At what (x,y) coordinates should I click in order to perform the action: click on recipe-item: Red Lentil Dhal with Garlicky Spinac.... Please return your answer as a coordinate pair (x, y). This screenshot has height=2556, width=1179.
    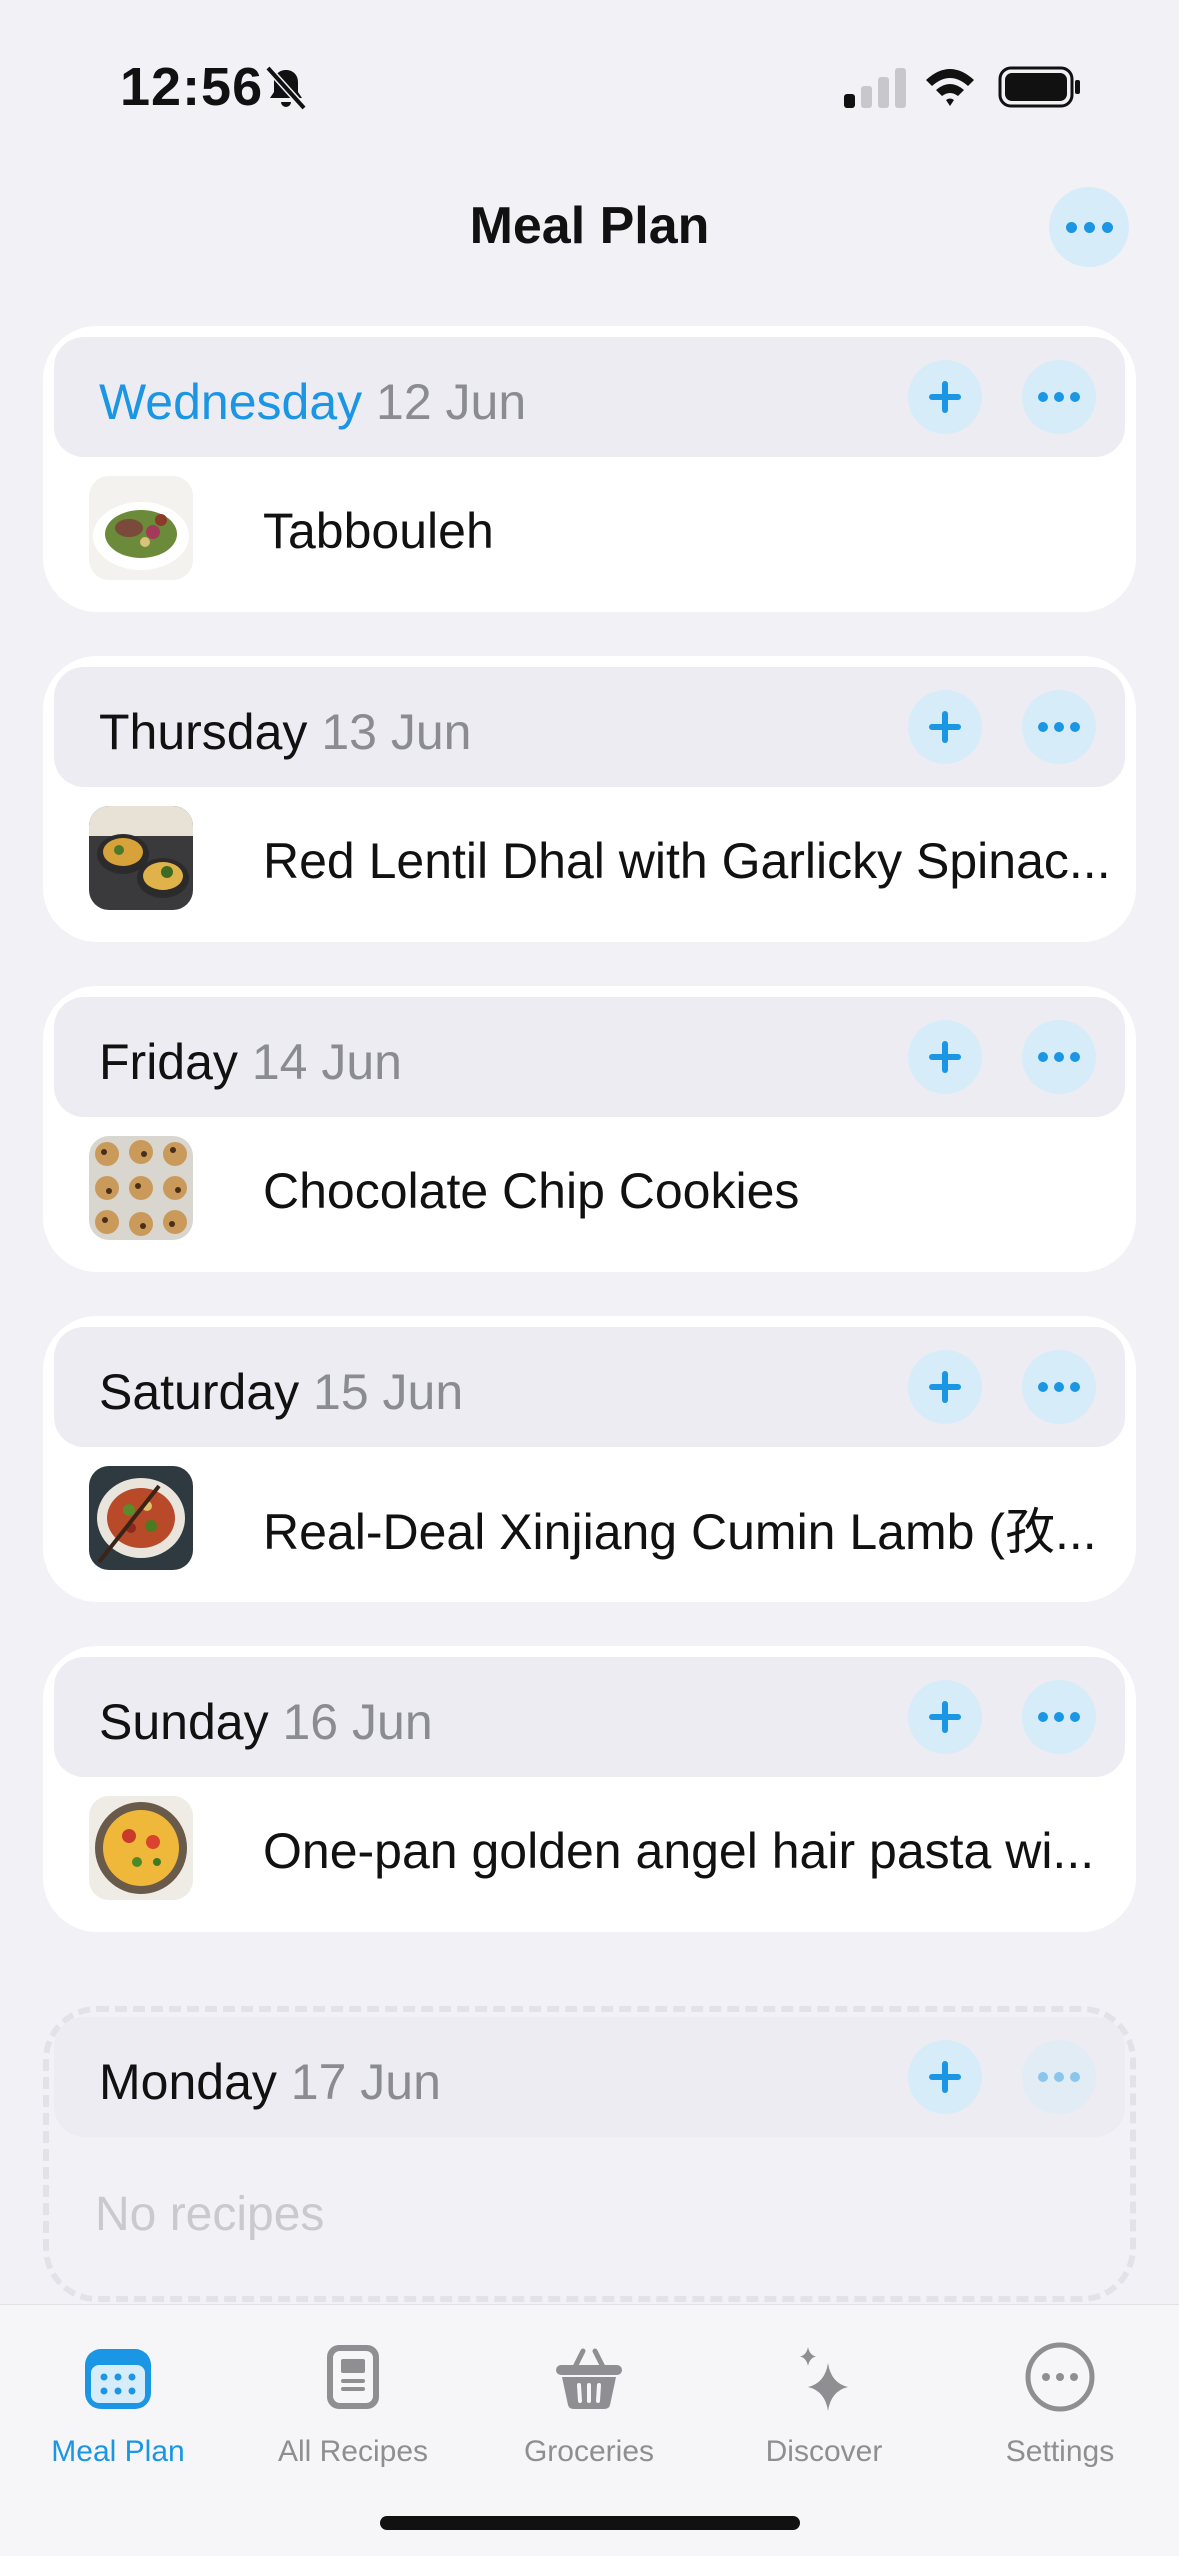
    Looking at the image, I should click on (604, 859).